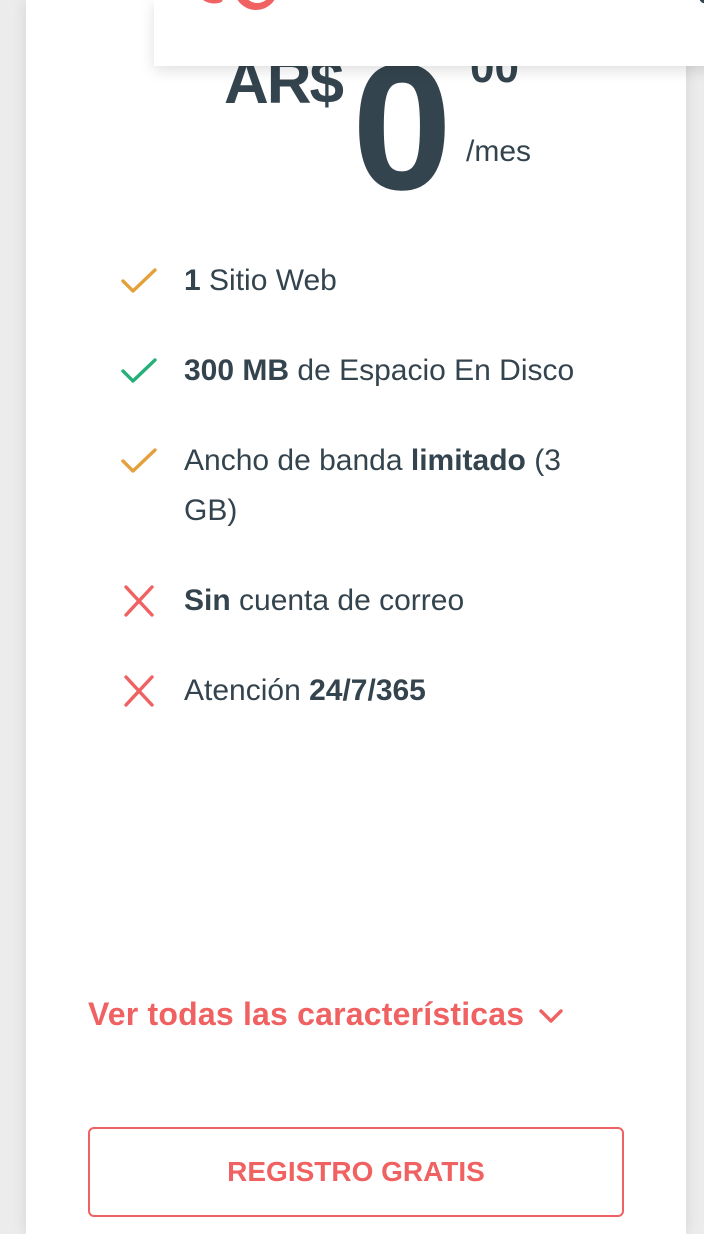 This screenshot has width=704, height=1234. What do you see at coordinates (499, 151) in the screenshot?
I see `price-period: /mes` at bounding box center [499, 151].